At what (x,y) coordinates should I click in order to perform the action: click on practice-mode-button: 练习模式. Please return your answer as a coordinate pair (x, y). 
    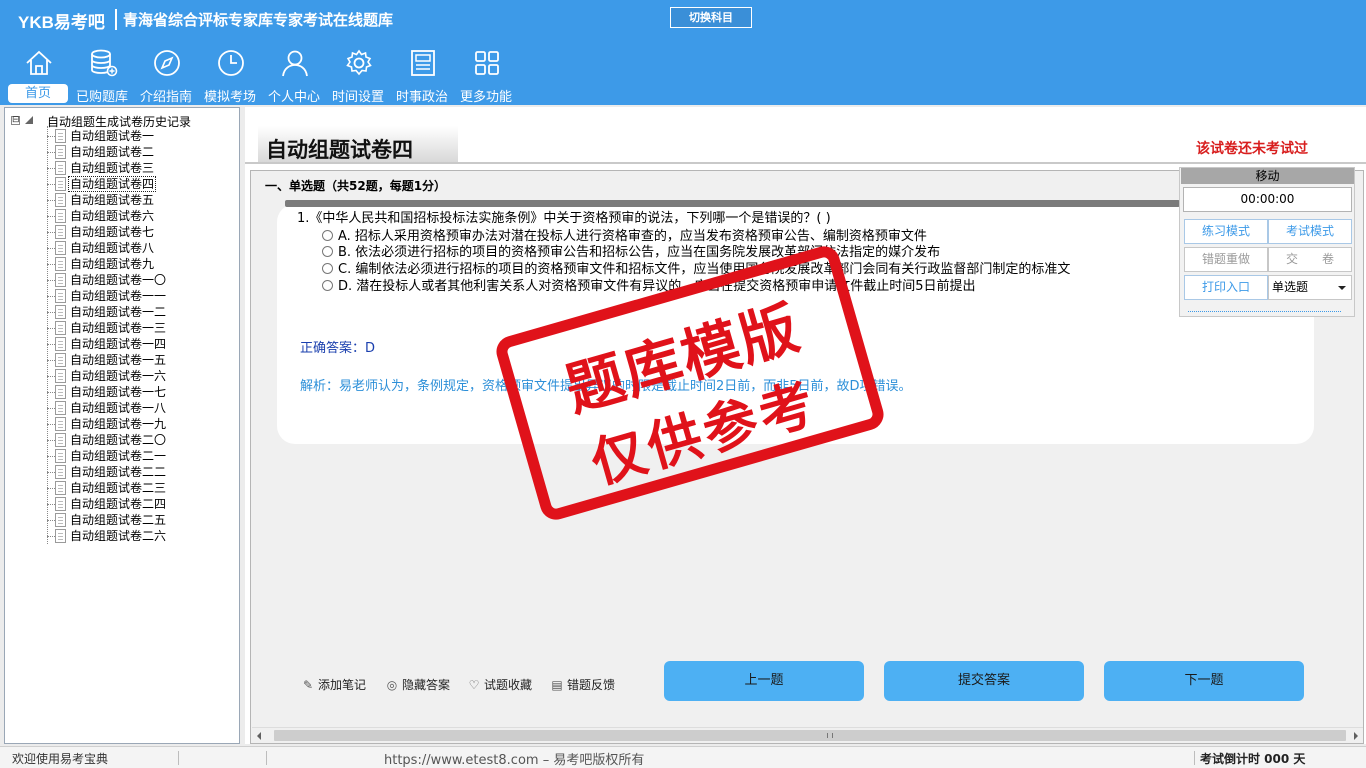
    Looking at the image, I should click on (1226, 231).